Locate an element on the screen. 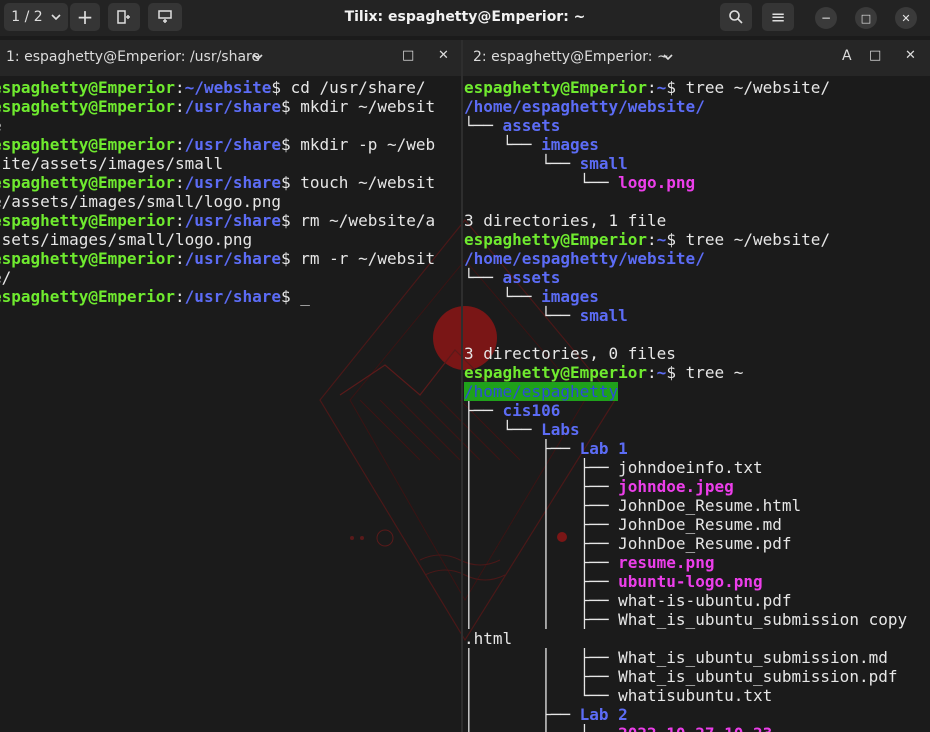  split-right-button is located at coordinates (124, 17).